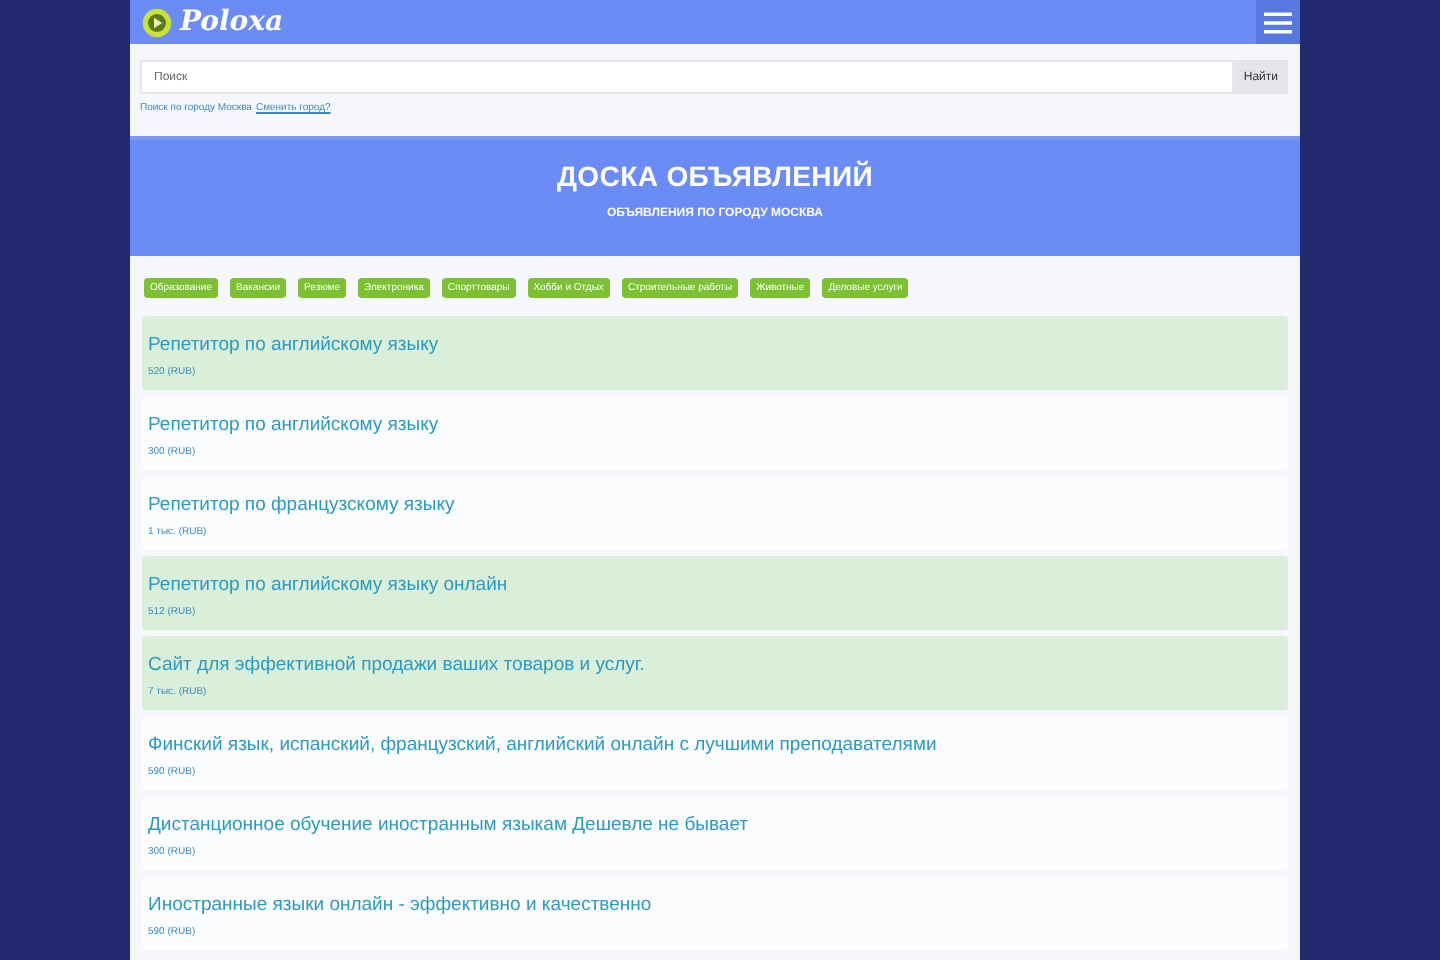 The width and height of the screenshot is (1440, 960). I want to click on listing-title: Репетитор по французскому языку, so click(715, 505).